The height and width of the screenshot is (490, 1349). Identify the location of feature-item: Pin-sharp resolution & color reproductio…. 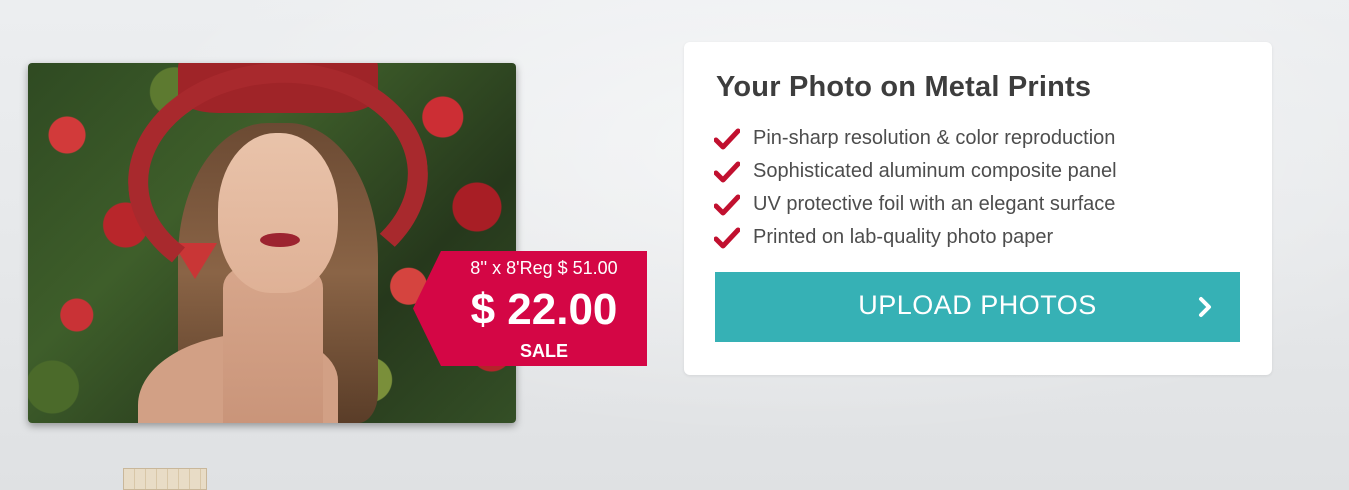
(915, 138).